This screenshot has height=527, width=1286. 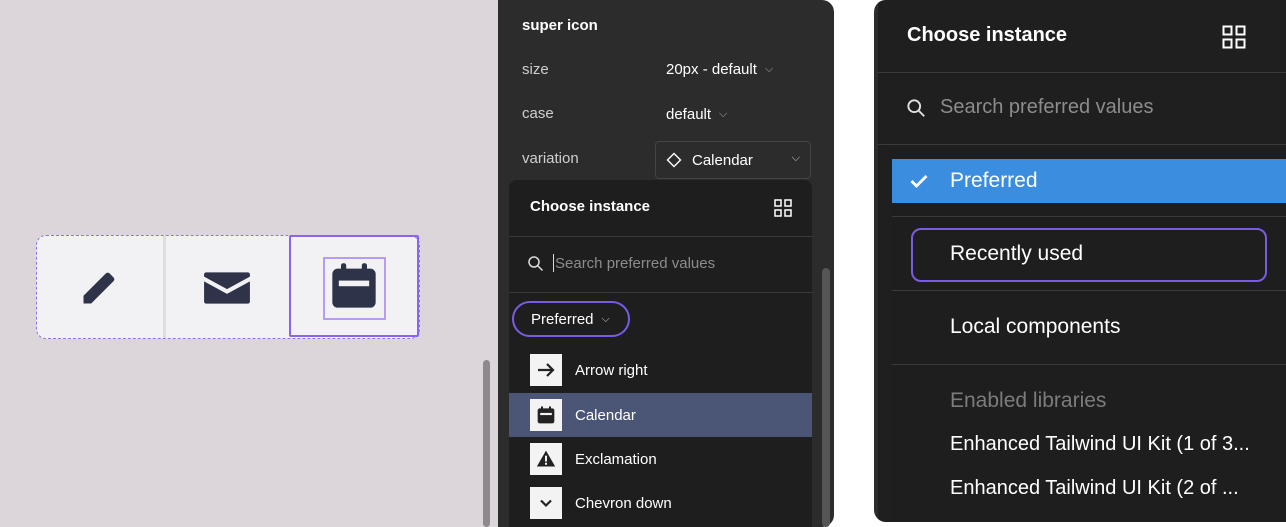 What do you see at coordinates (590, 206) in the screenshot?
I see `popup-title: Choose instance` at bounding box center [590, 206].